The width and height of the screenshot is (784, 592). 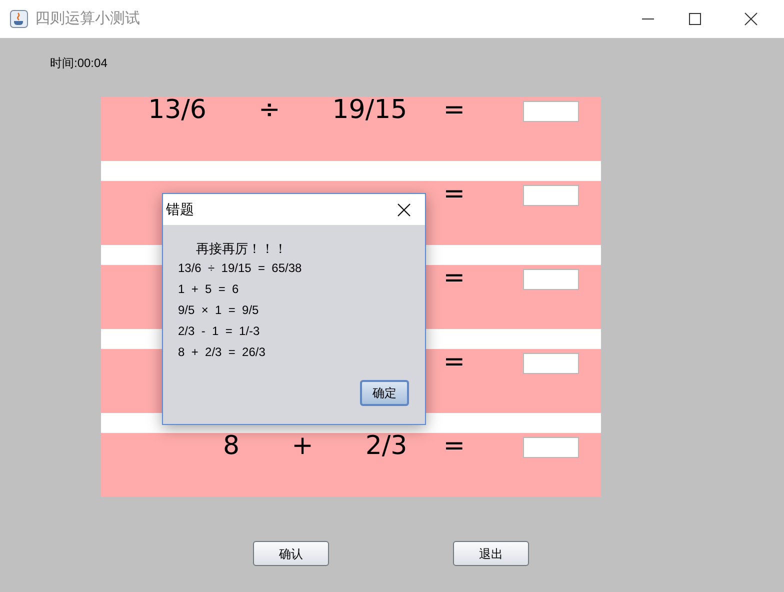 I want to click on wrong-answer-line: 9/5 × 1 = 9/5, so click(x=218, y=310).